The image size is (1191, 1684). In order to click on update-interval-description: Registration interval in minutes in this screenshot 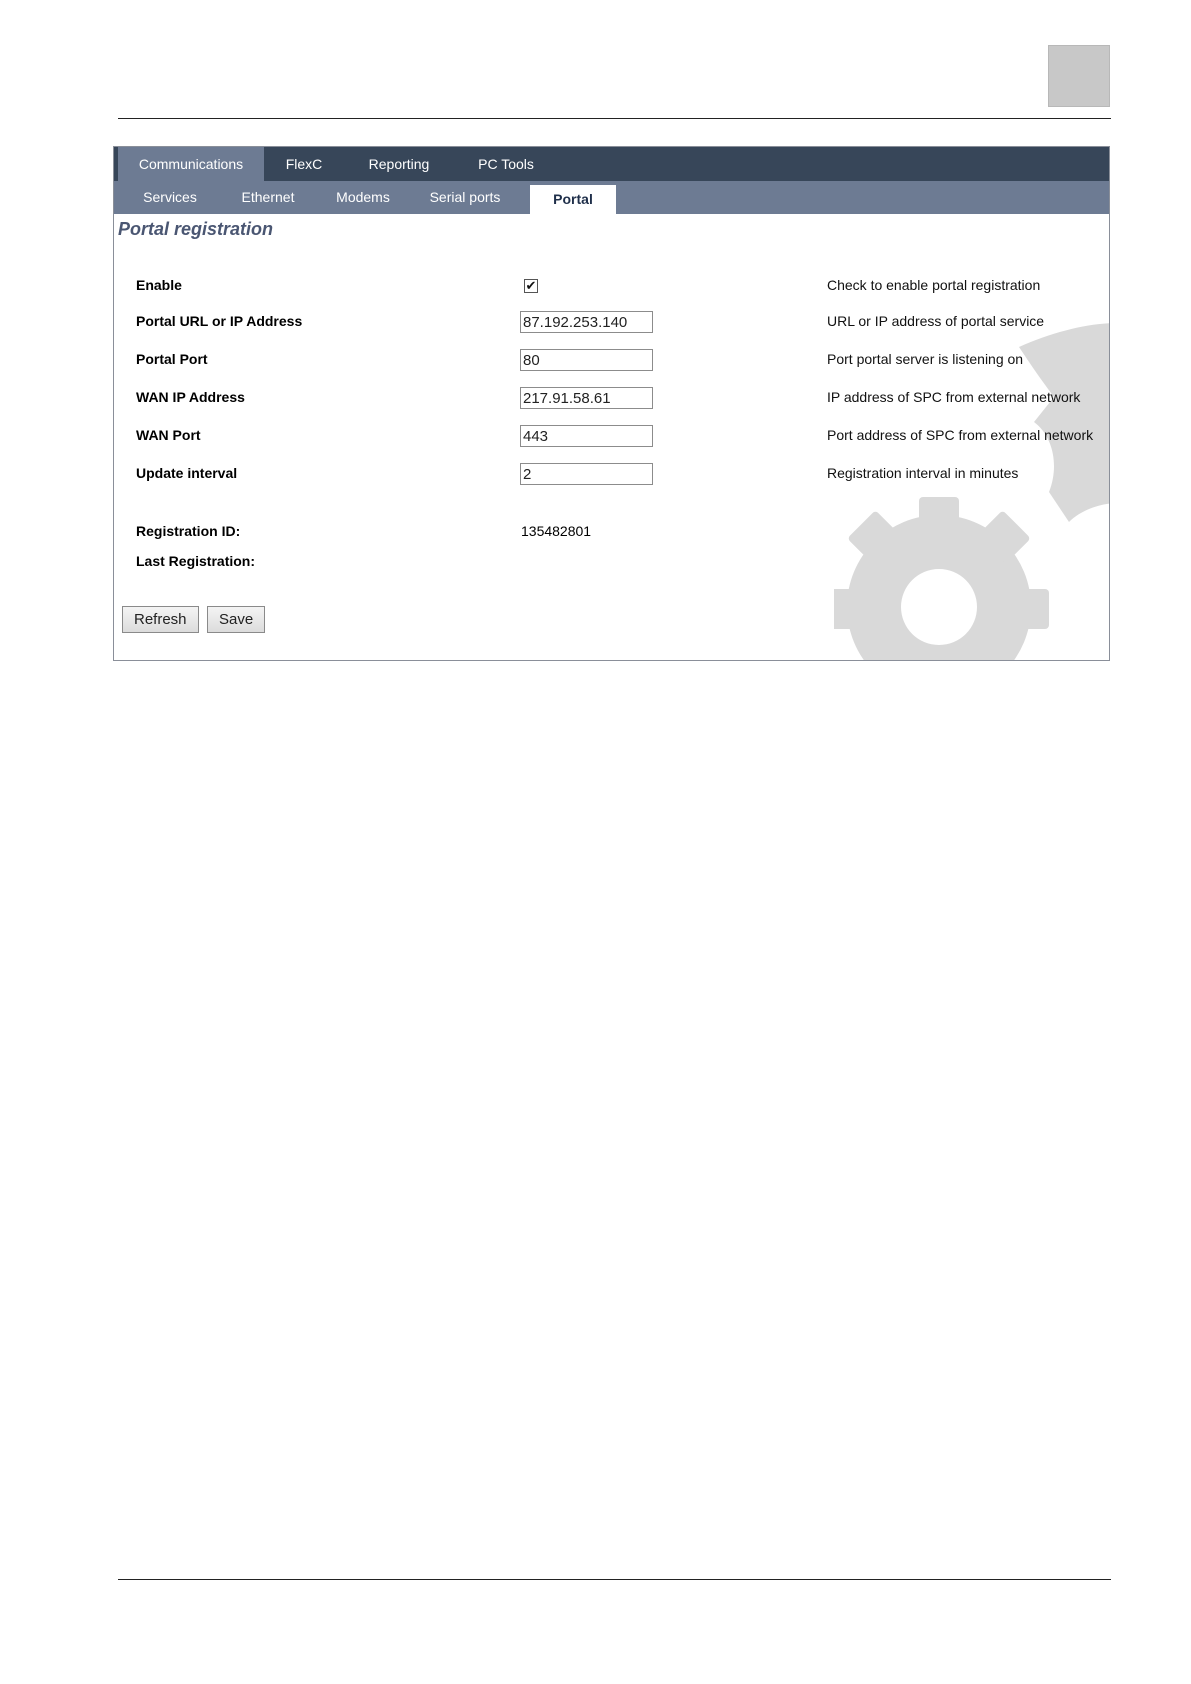, I will do `click(923, 473)`.